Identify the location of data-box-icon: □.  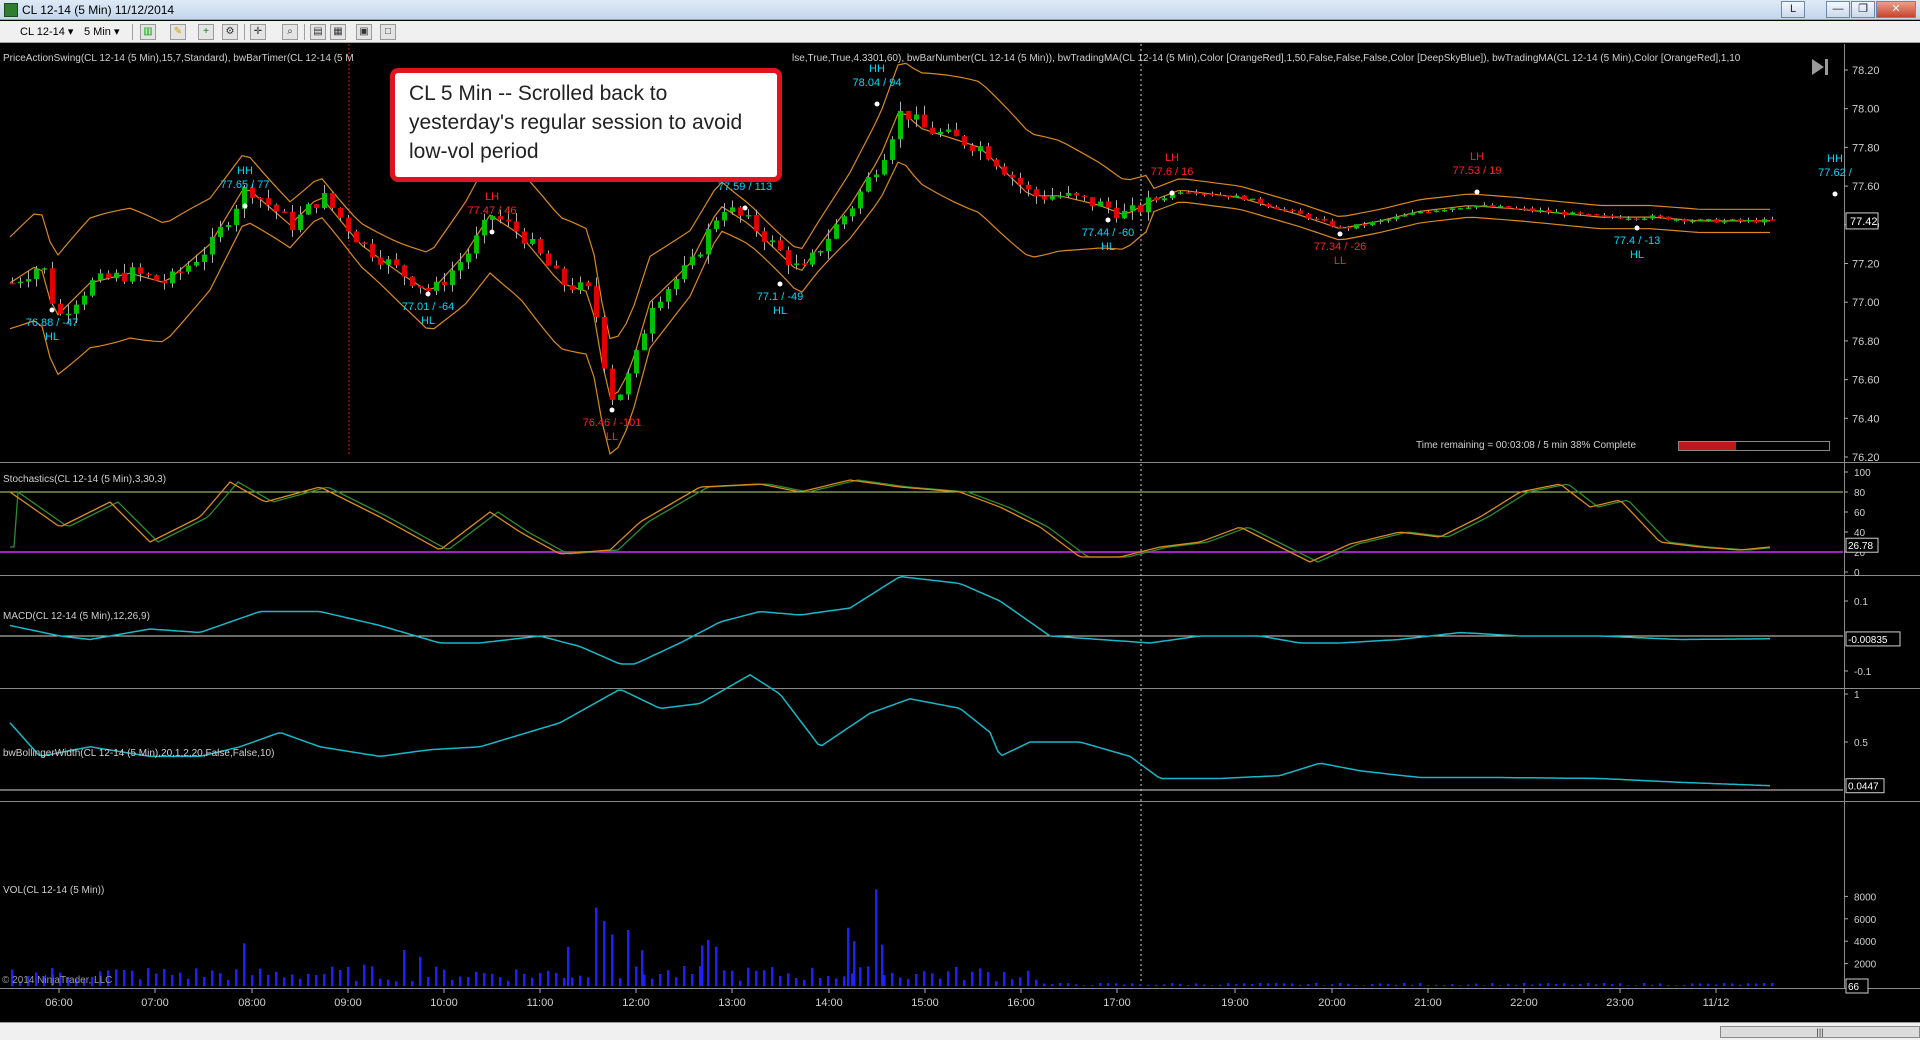
(388, 32).